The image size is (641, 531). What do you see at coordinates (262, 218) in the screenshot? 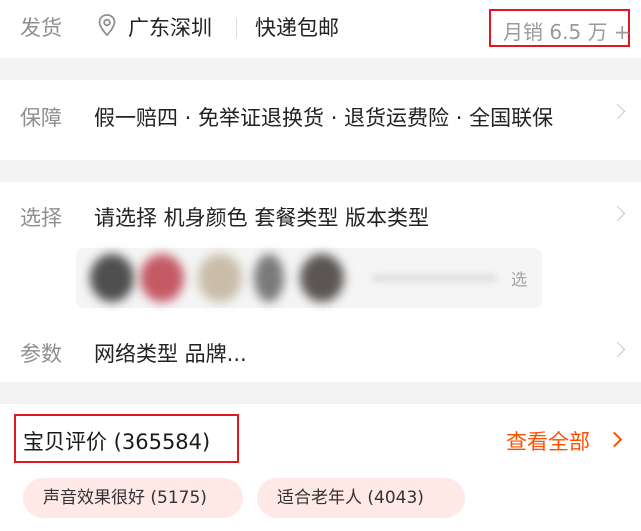
I see `select-options-text: 请选择 机身颜色 套餐类型 版本类型` at bounding box center [262, 218].